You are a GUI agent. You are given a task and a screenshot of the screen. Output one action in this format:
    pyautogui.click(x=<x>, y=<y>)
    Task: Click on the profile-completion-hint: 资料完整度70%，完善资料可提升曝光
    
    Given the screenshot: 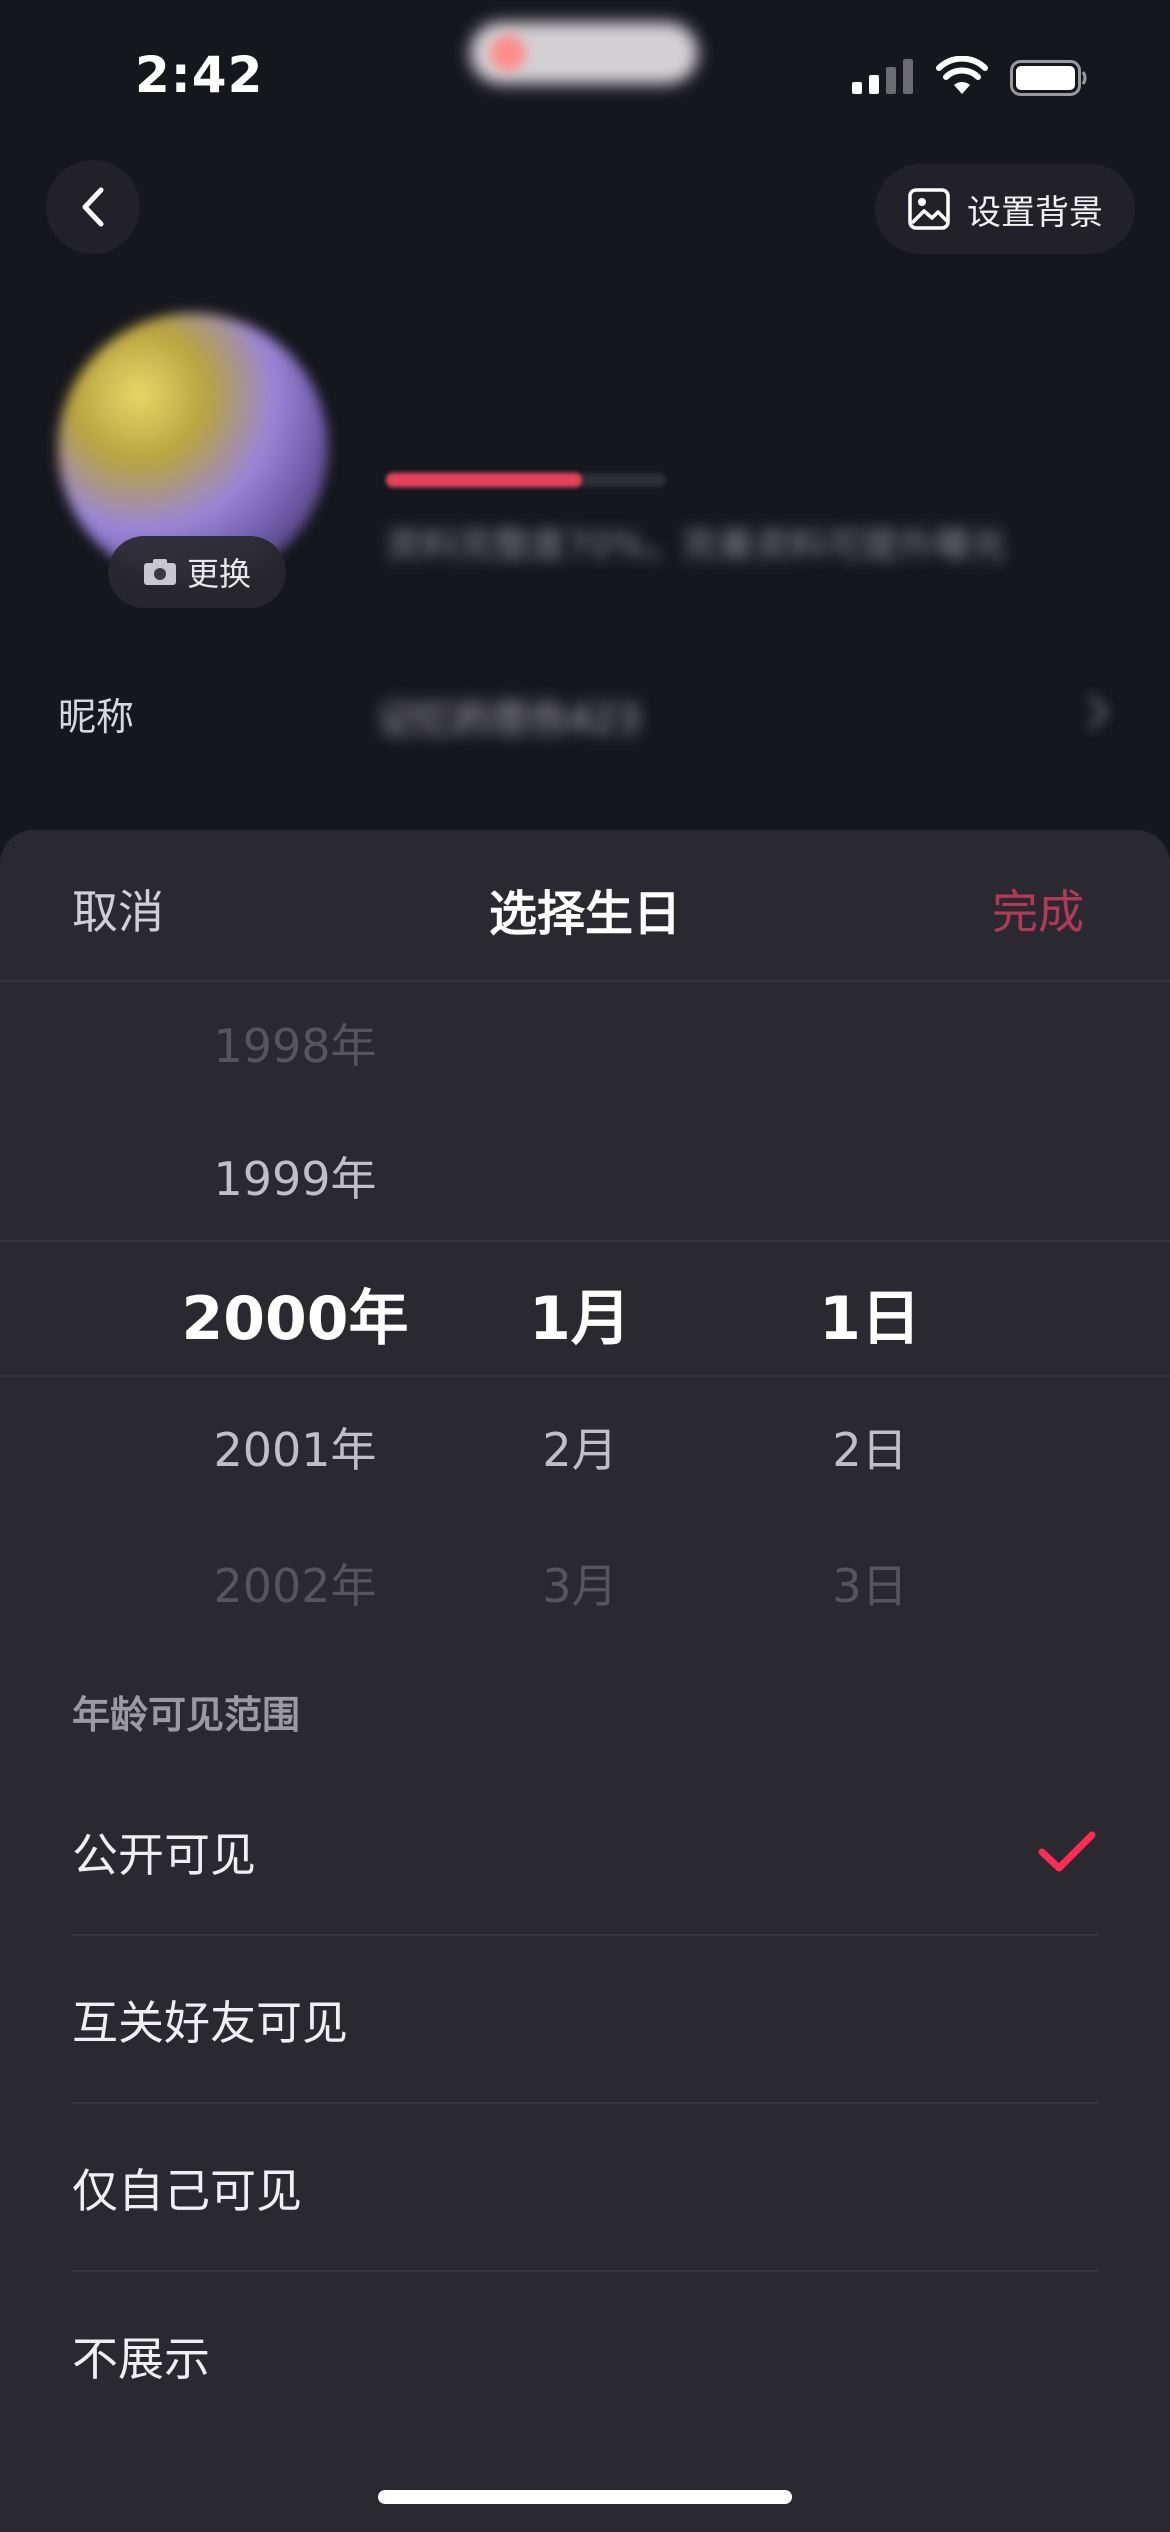 What is the action you would take?
    pyautogui.click(x=696, y=545)
    